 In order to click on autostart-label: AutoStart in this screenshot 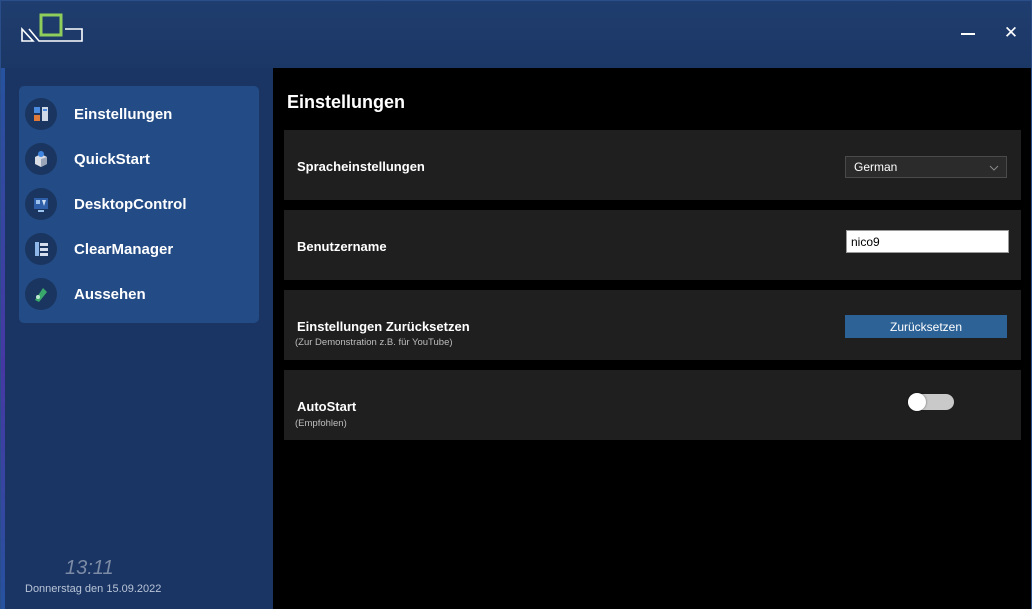, I will do `click(327, 406)`.